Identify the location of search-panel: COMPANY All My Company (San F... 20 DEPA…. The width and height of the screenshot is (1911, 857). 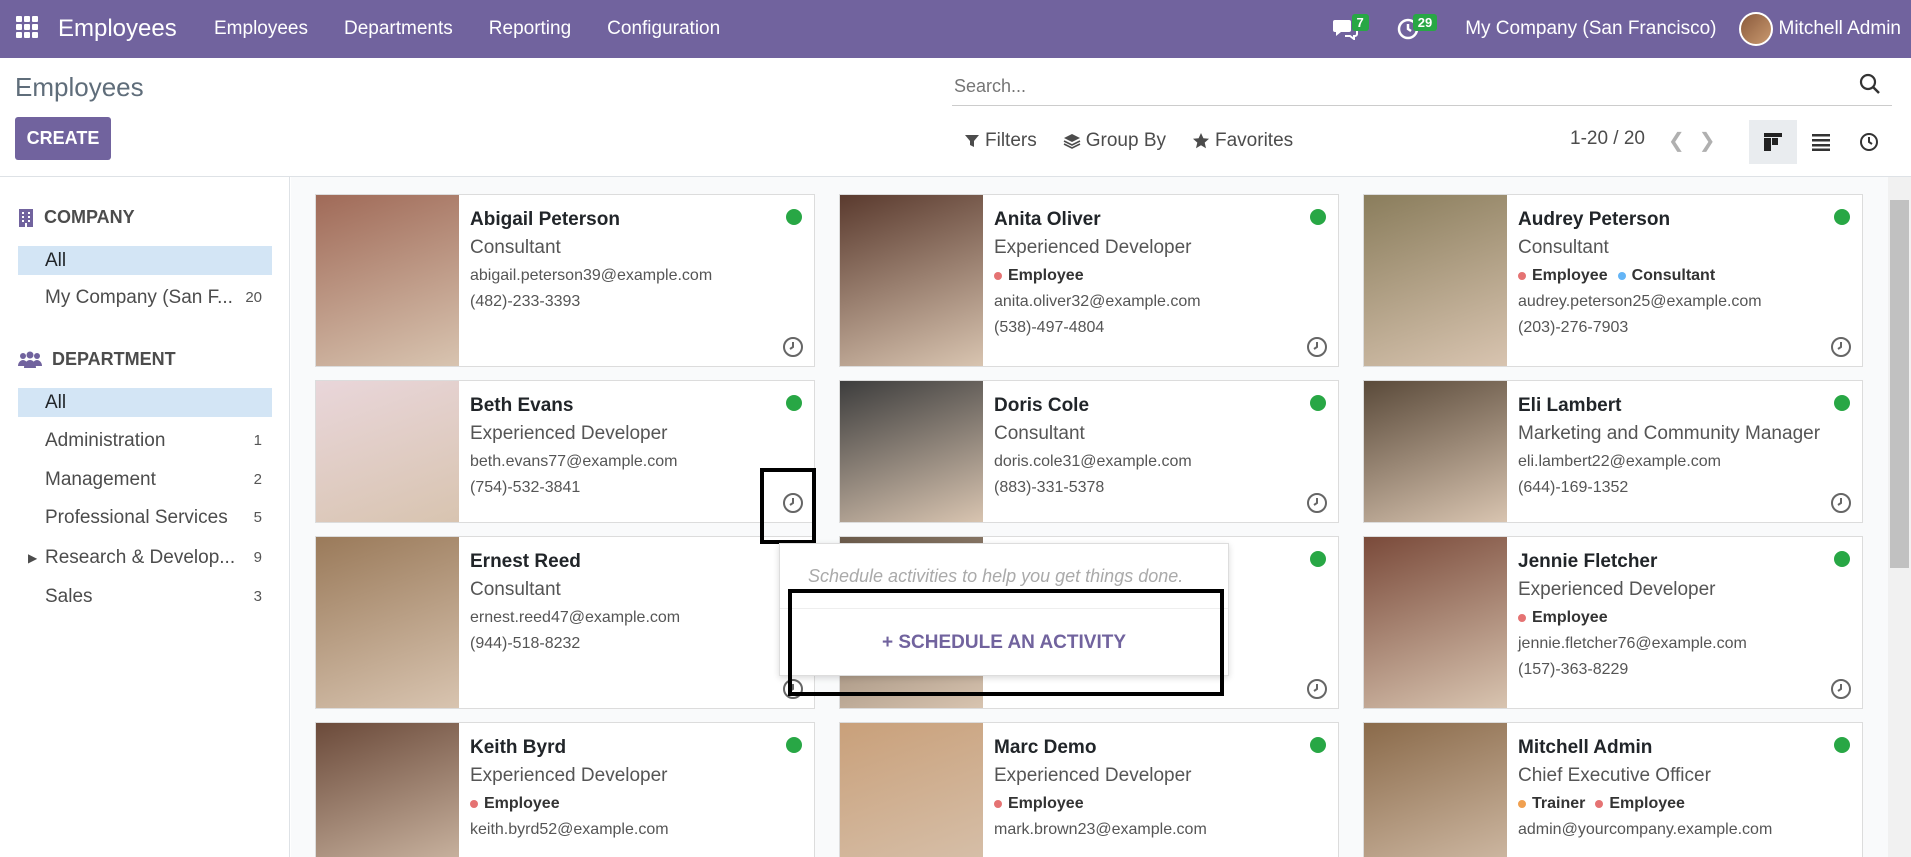
(145, 517).